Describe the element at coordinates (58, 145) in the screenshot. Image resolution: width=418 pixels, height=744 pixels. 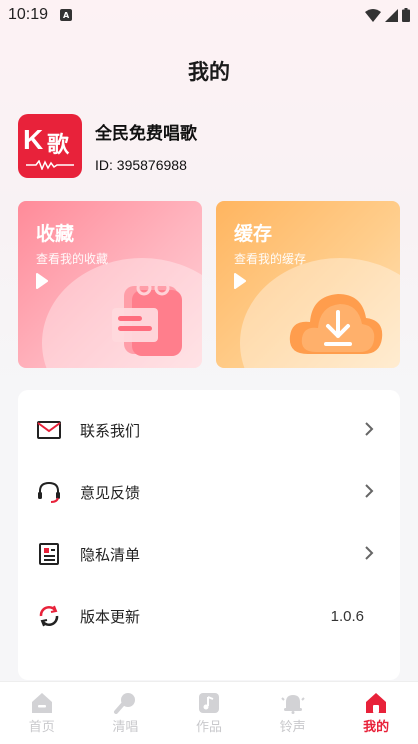
I see `app-logo-ge: 歌` at that location.